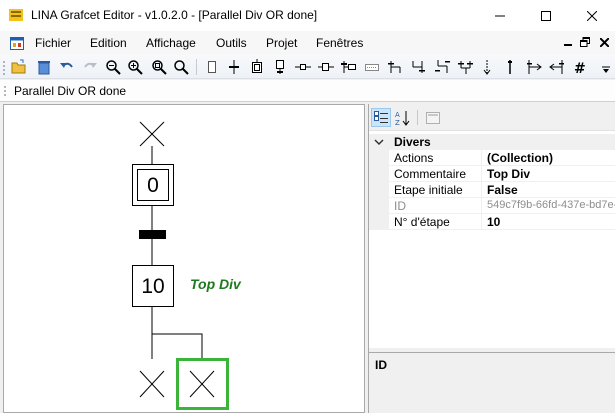 The height and width of the screenshot is (413, 615). I want to click on property-pages-icon, so click(433, 117).